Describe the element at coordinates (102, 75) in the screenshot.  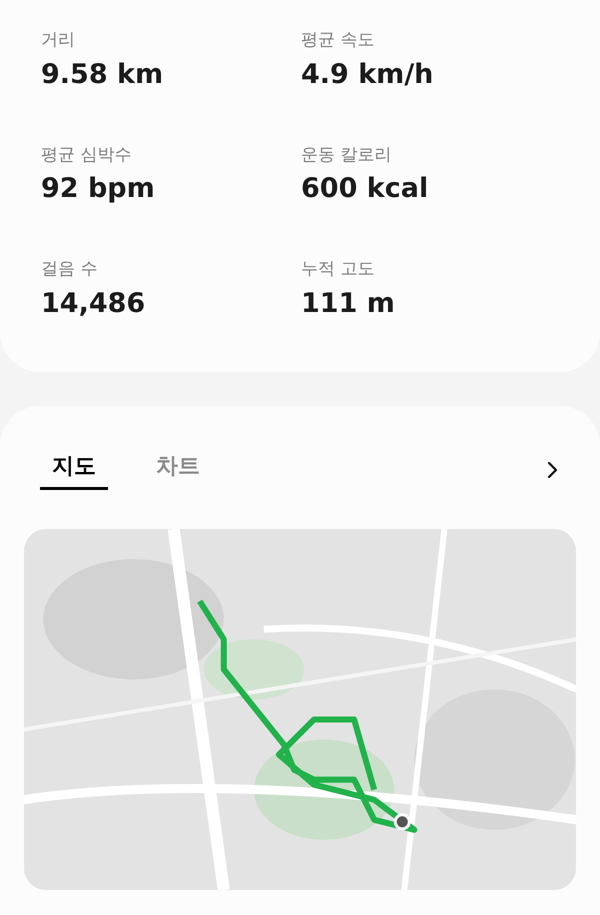
I see `stat-value: 9.58 km` at that location.